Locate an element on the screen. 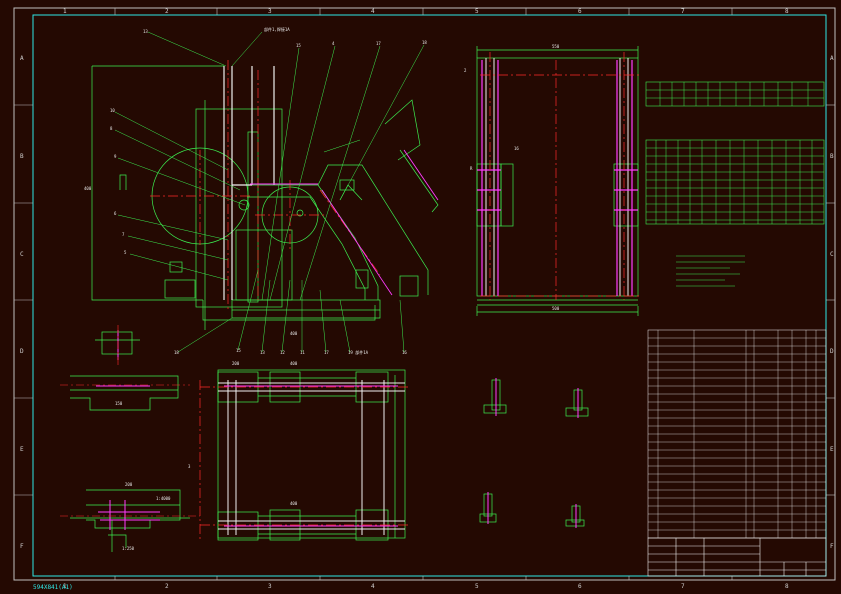  svg-text: 1:4000 is located at coordinates (163, 498).